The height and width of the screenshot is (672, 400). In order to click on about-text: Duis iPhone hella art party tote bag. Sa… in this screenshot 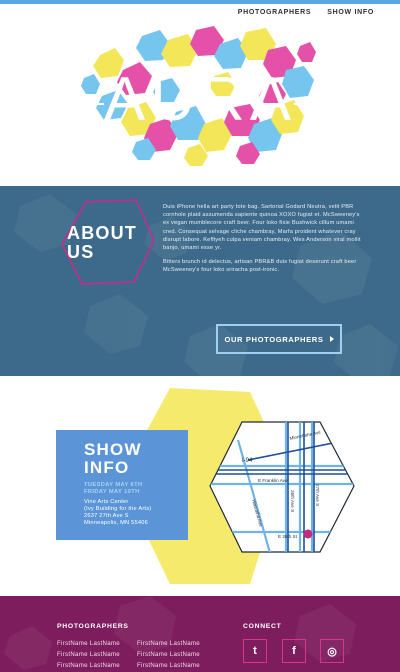, I will do `click(265, 242)`.